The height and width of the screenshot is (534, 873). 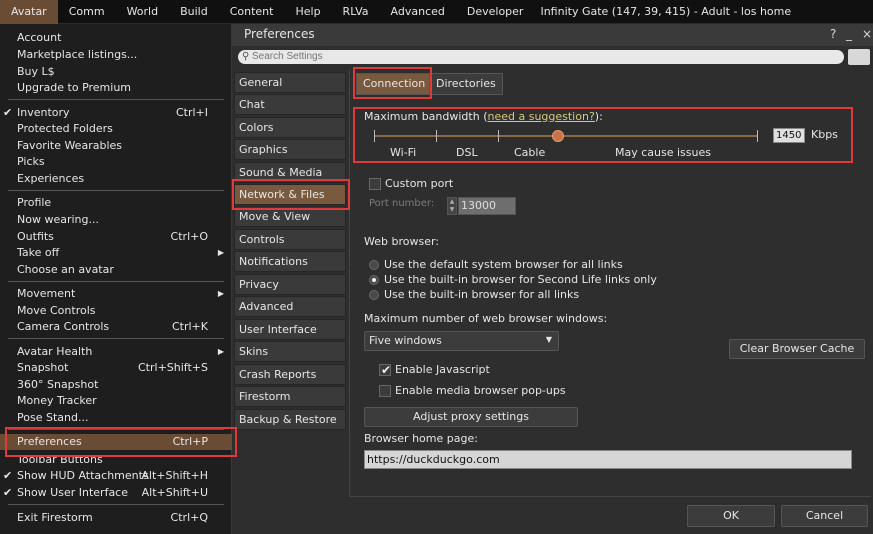 I want to click on menu-developer: Developer, so click(x=495, y=12).